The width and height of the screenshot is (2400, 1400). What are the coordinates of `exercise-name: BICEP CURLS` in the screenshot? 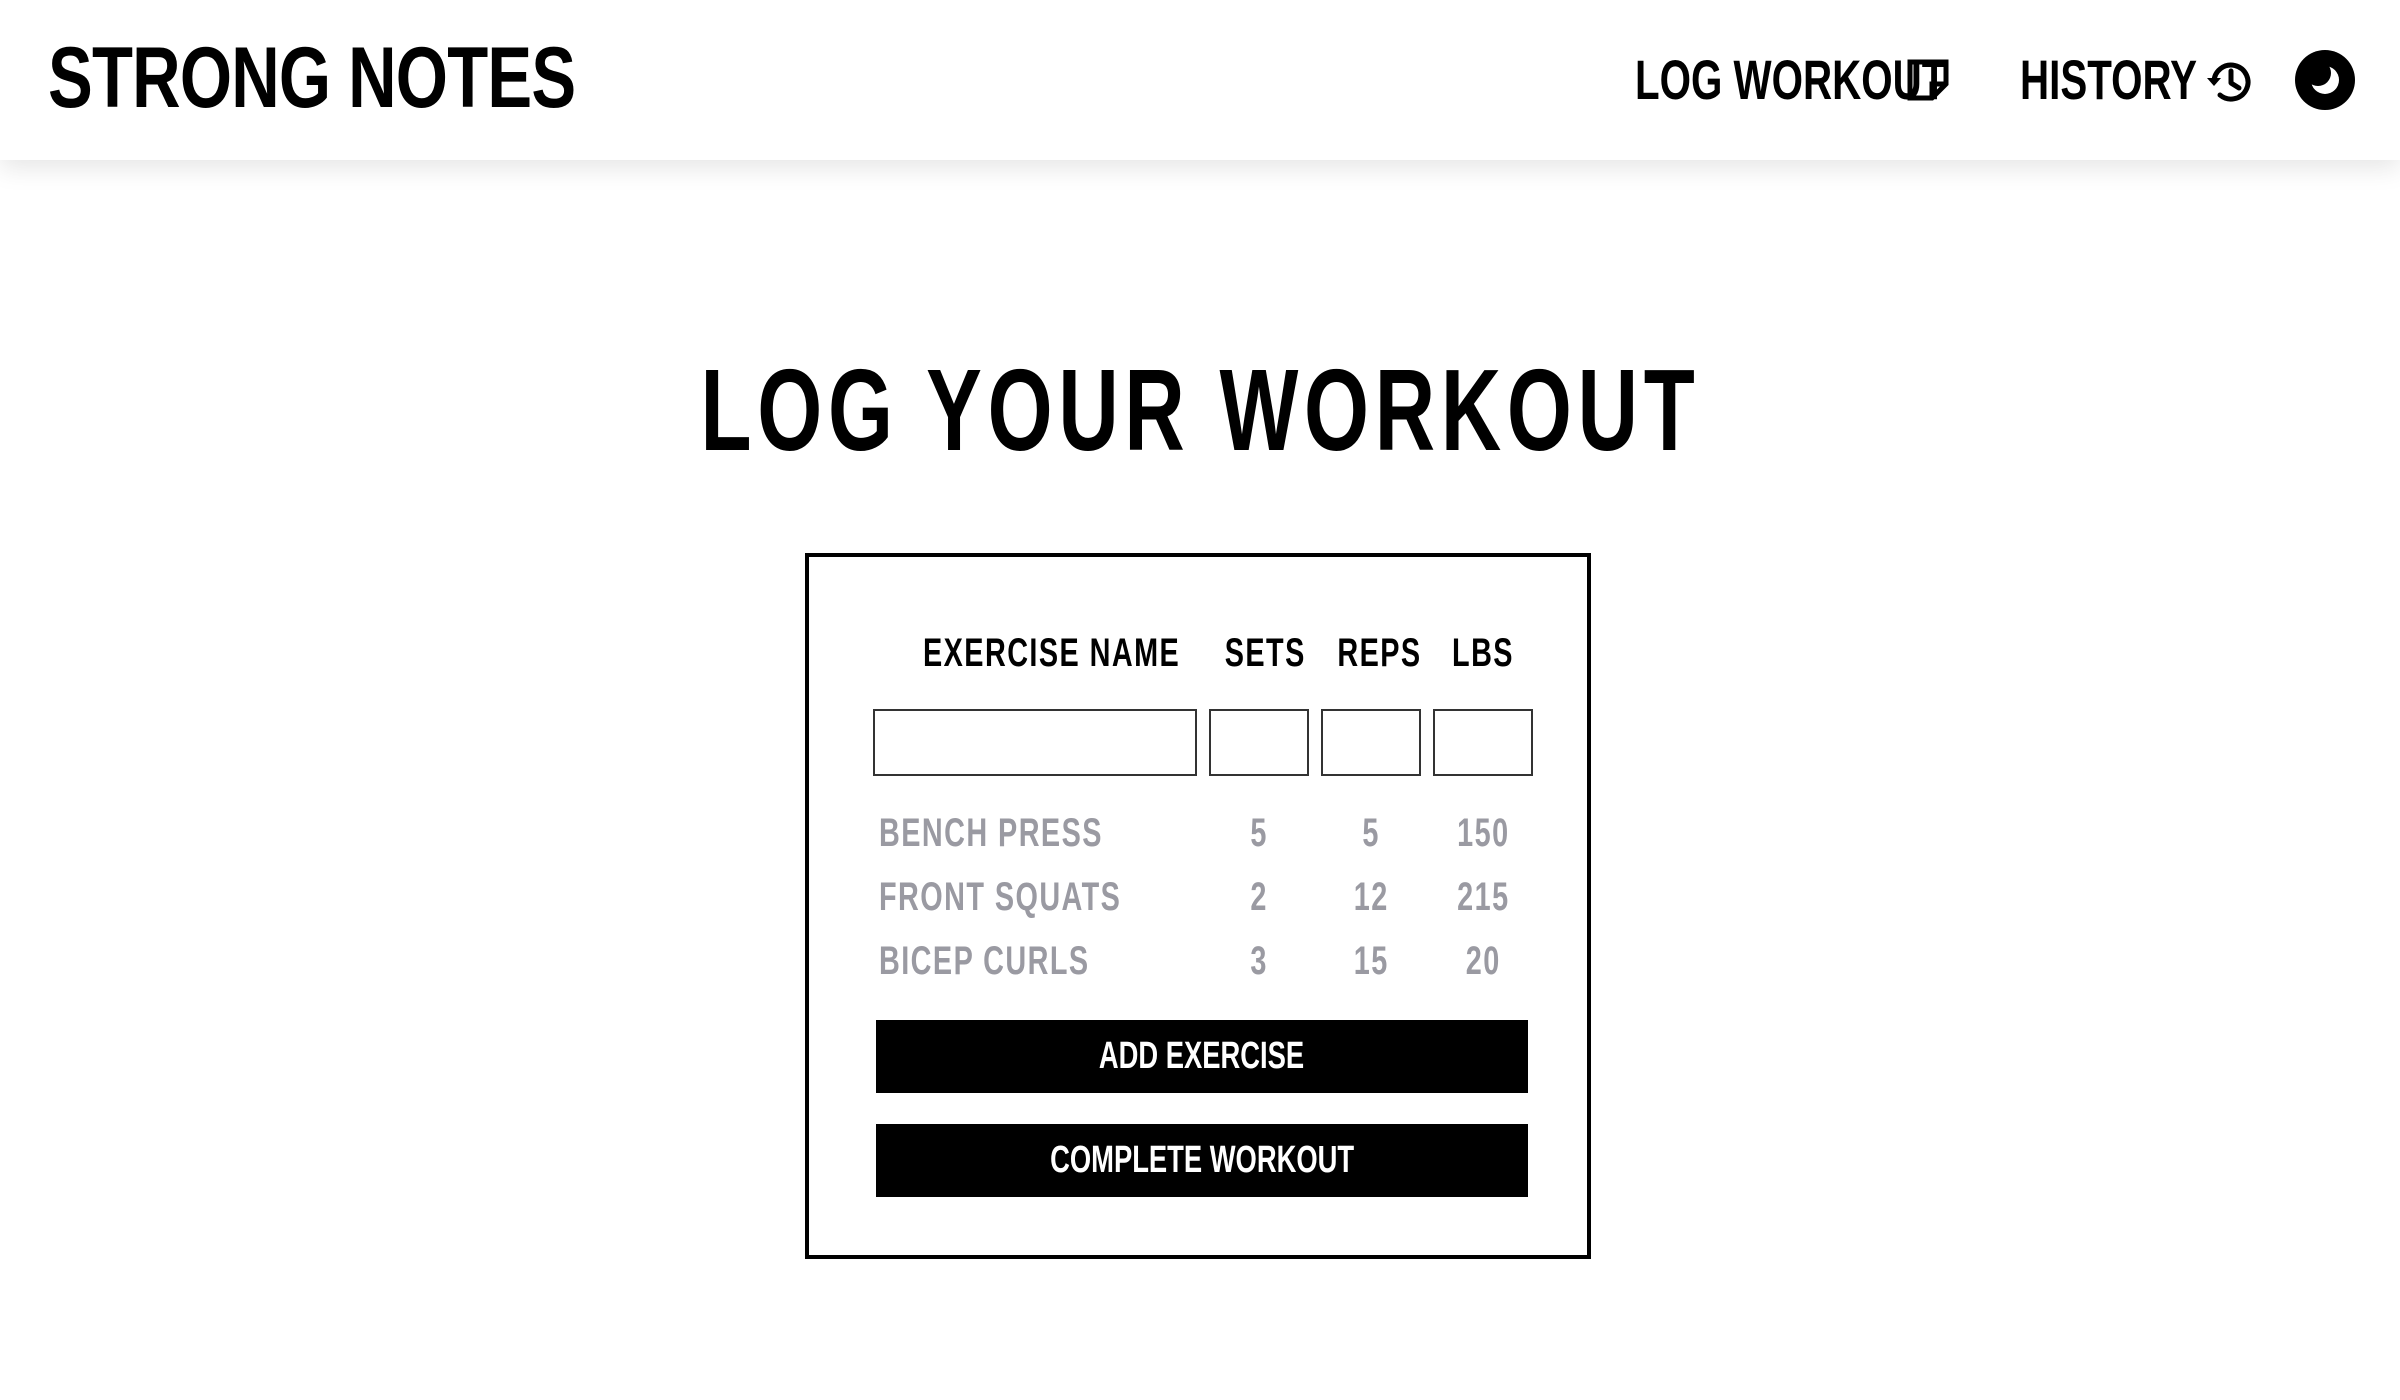 It's located at (984, 961).